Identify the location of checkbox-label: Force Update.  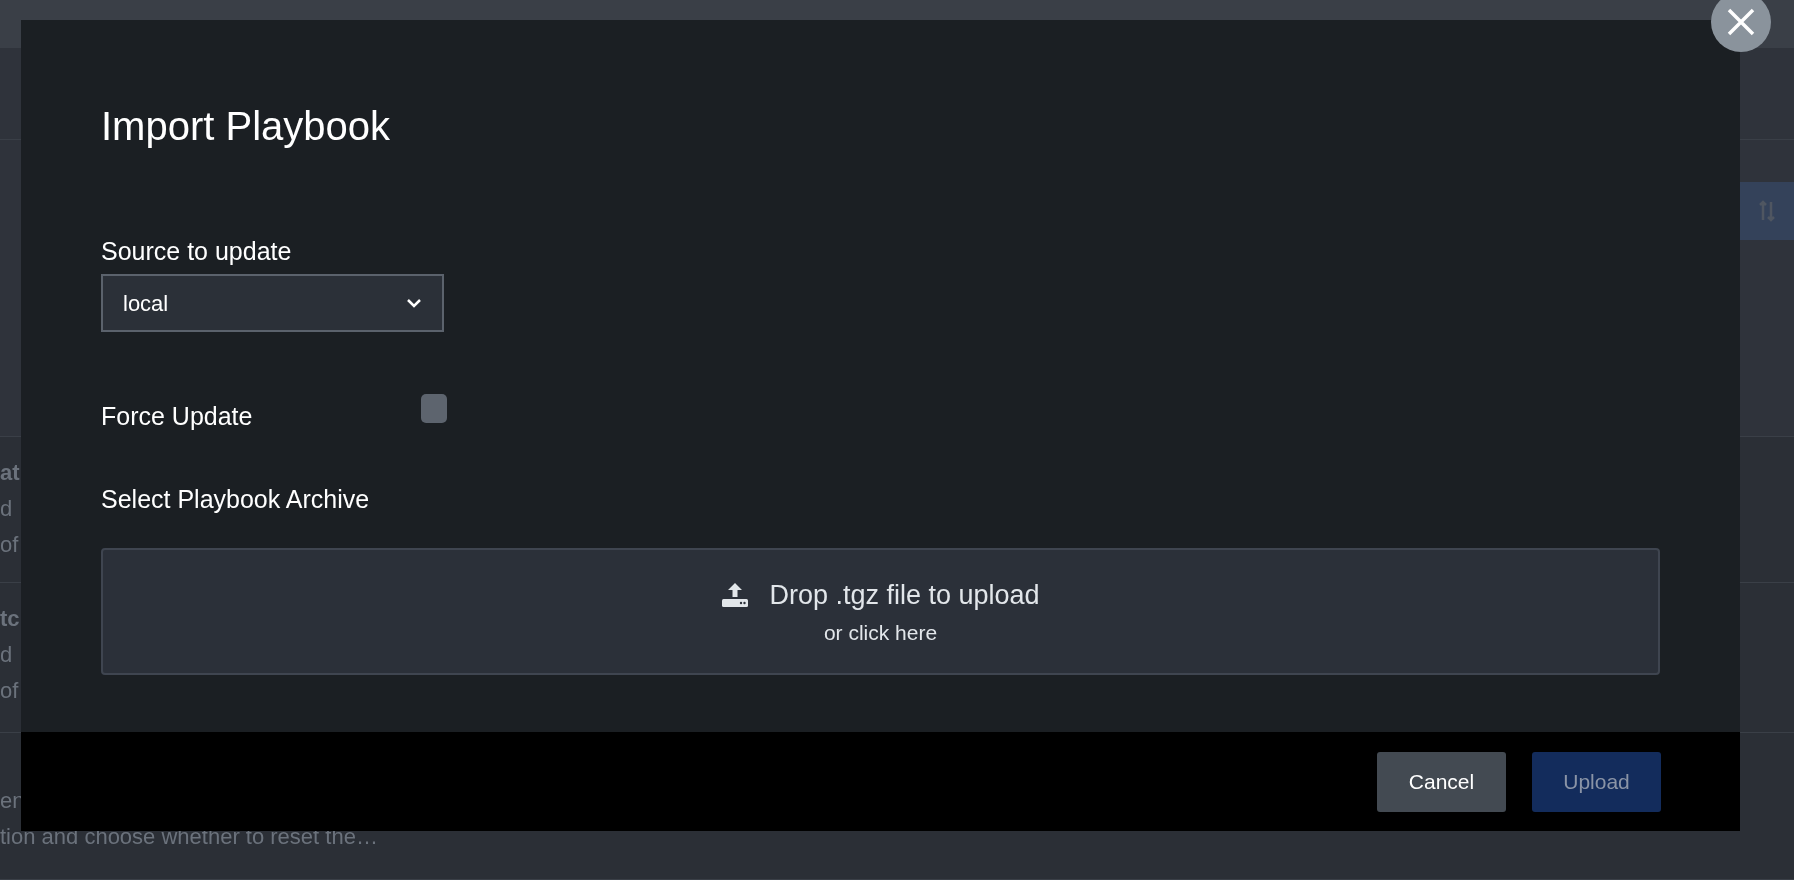
(177, 416).